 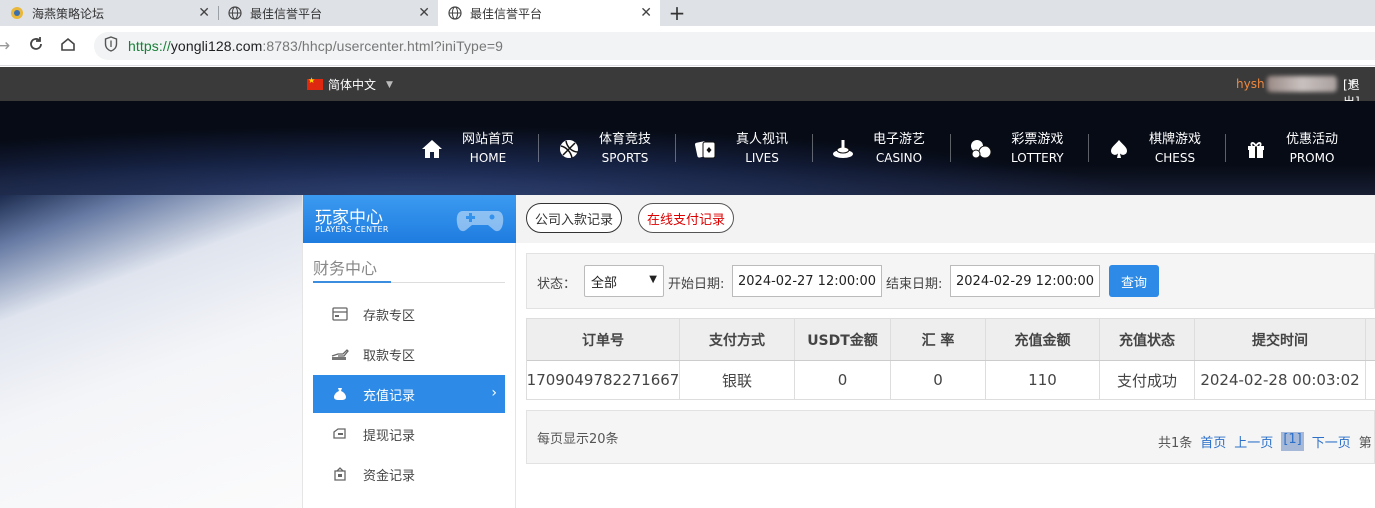 I want to click on user-menu: hysh ▼, so click(x=1296, y=84).